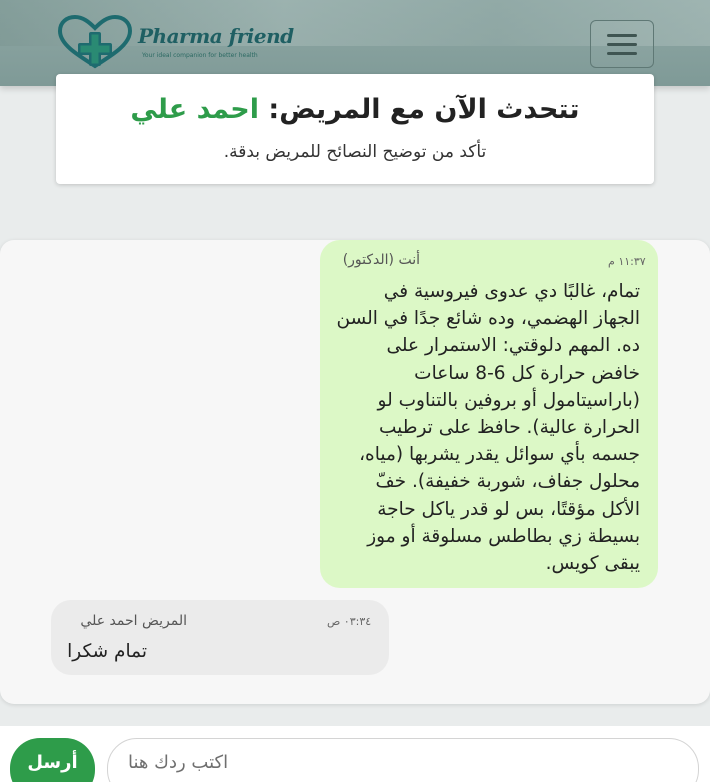 This screenshot has height=782, width=710. What do you see at coordinates (627, 261) in the screenshot?
I see `message-time: ١١:٣٧ م` at bounding box center [627, 261].